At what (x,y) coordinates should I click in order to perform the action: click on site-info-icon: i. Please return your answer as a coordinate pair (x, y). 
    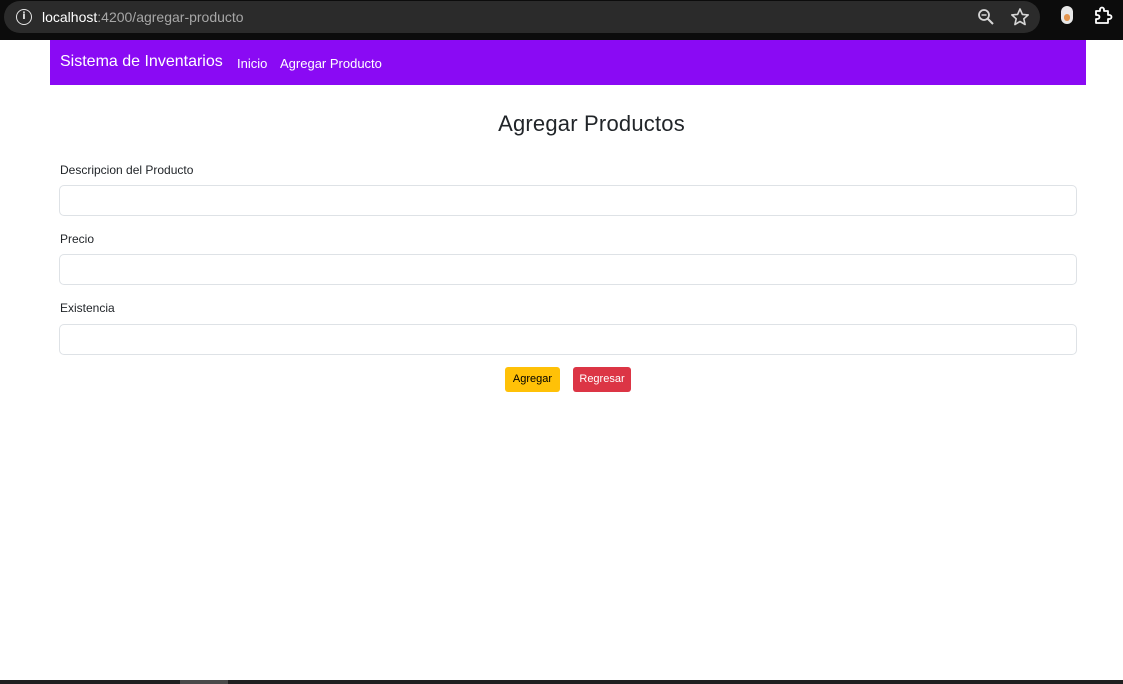
    Looking at the image, I should click on (24, 17).